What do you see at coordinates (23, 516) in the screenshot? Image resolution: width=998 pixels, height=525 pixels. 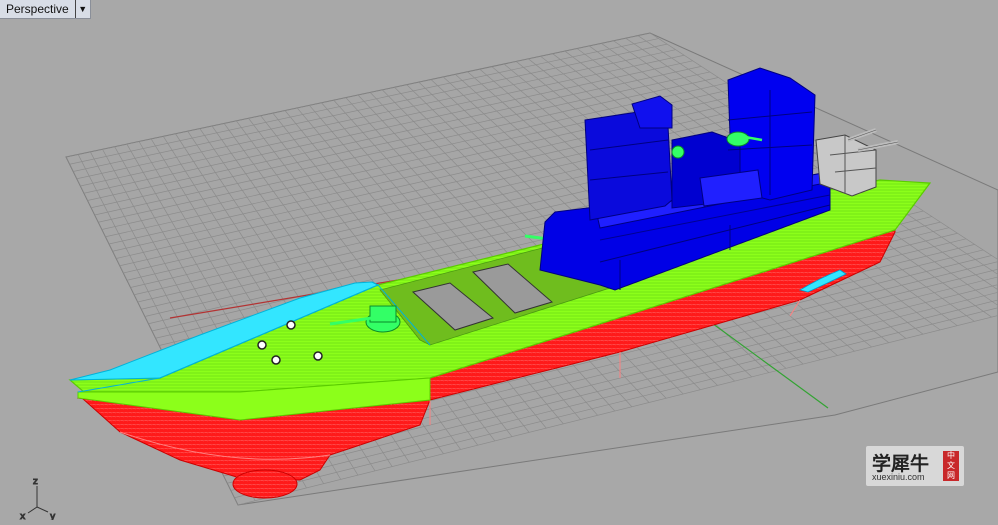 I see `axis-x-label: x` at bounding box center [23, 516].